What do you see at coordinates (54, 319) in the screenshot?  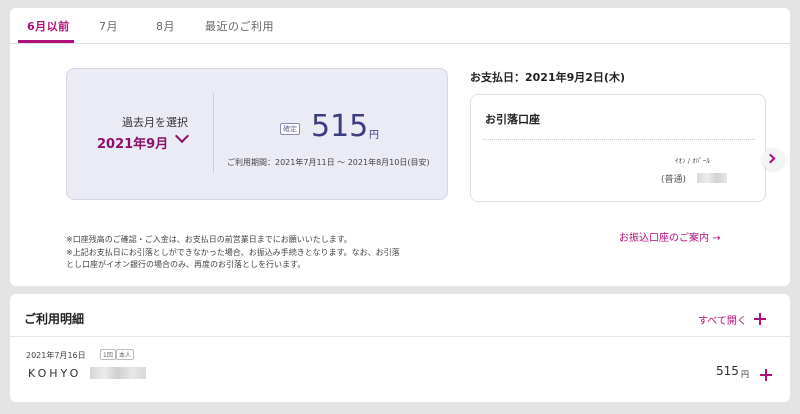 I see `details-title: ご利用明細` at bounding box center [54, 319].